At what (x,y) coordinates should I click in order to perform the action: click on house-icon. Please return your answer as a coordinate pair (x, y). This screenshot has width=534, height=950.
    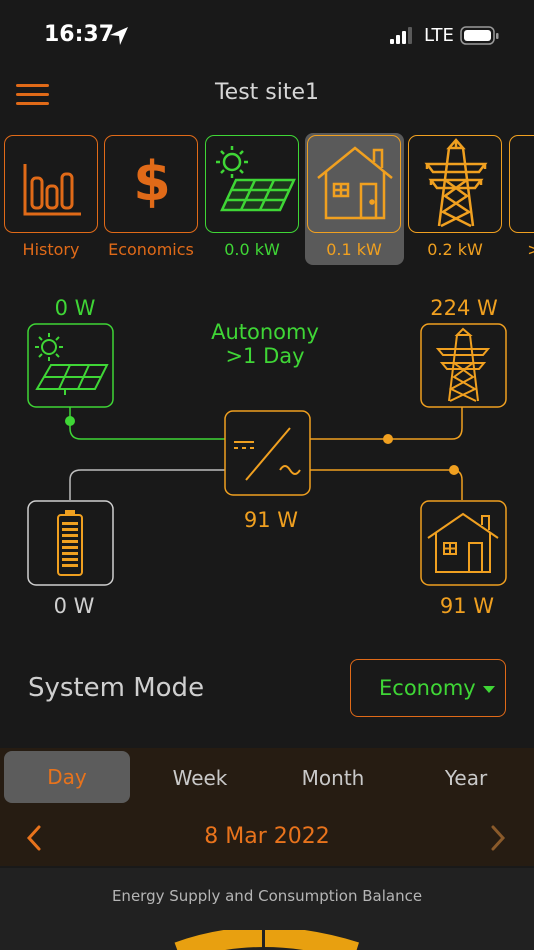
    Looking at the image, I should click on (463, 542).